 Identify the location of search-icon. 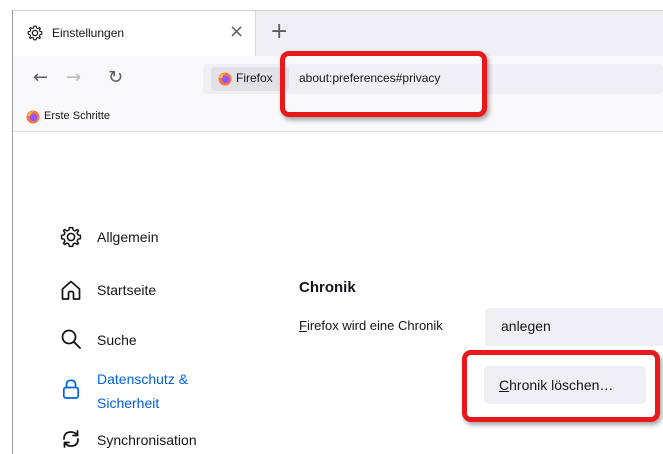
(71, 339).